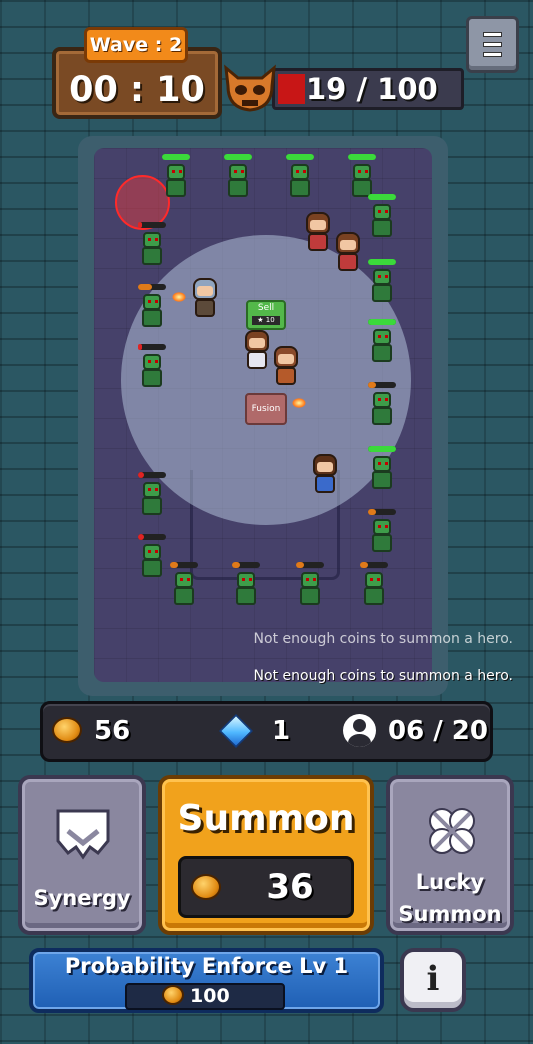 This screenshot has height=1044, width=533. What do you see at coordinates (450, 882) in the screenshot?
I see `lucky-summon-label-line1: Lucky` at bounding box center [450, 882].